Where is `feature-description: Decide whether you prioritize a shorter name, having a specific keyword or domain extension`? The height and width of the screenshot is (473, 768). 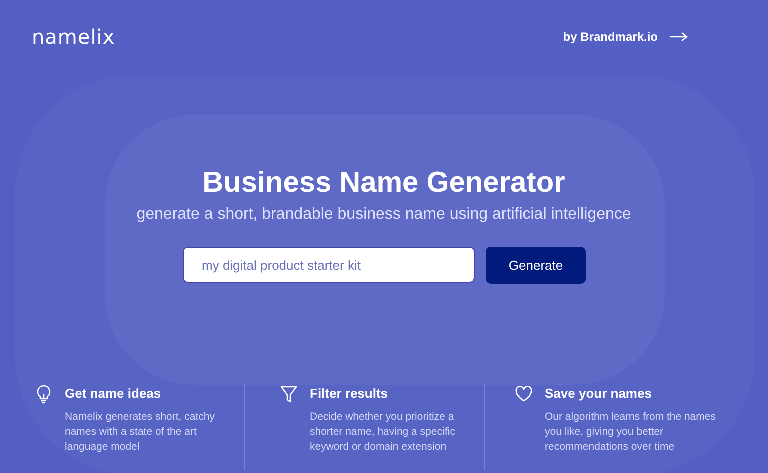 feature-description: Decide whether you prioritize a shorter name, having a specific keyword or domain extension is located at coordinates (383, 432).